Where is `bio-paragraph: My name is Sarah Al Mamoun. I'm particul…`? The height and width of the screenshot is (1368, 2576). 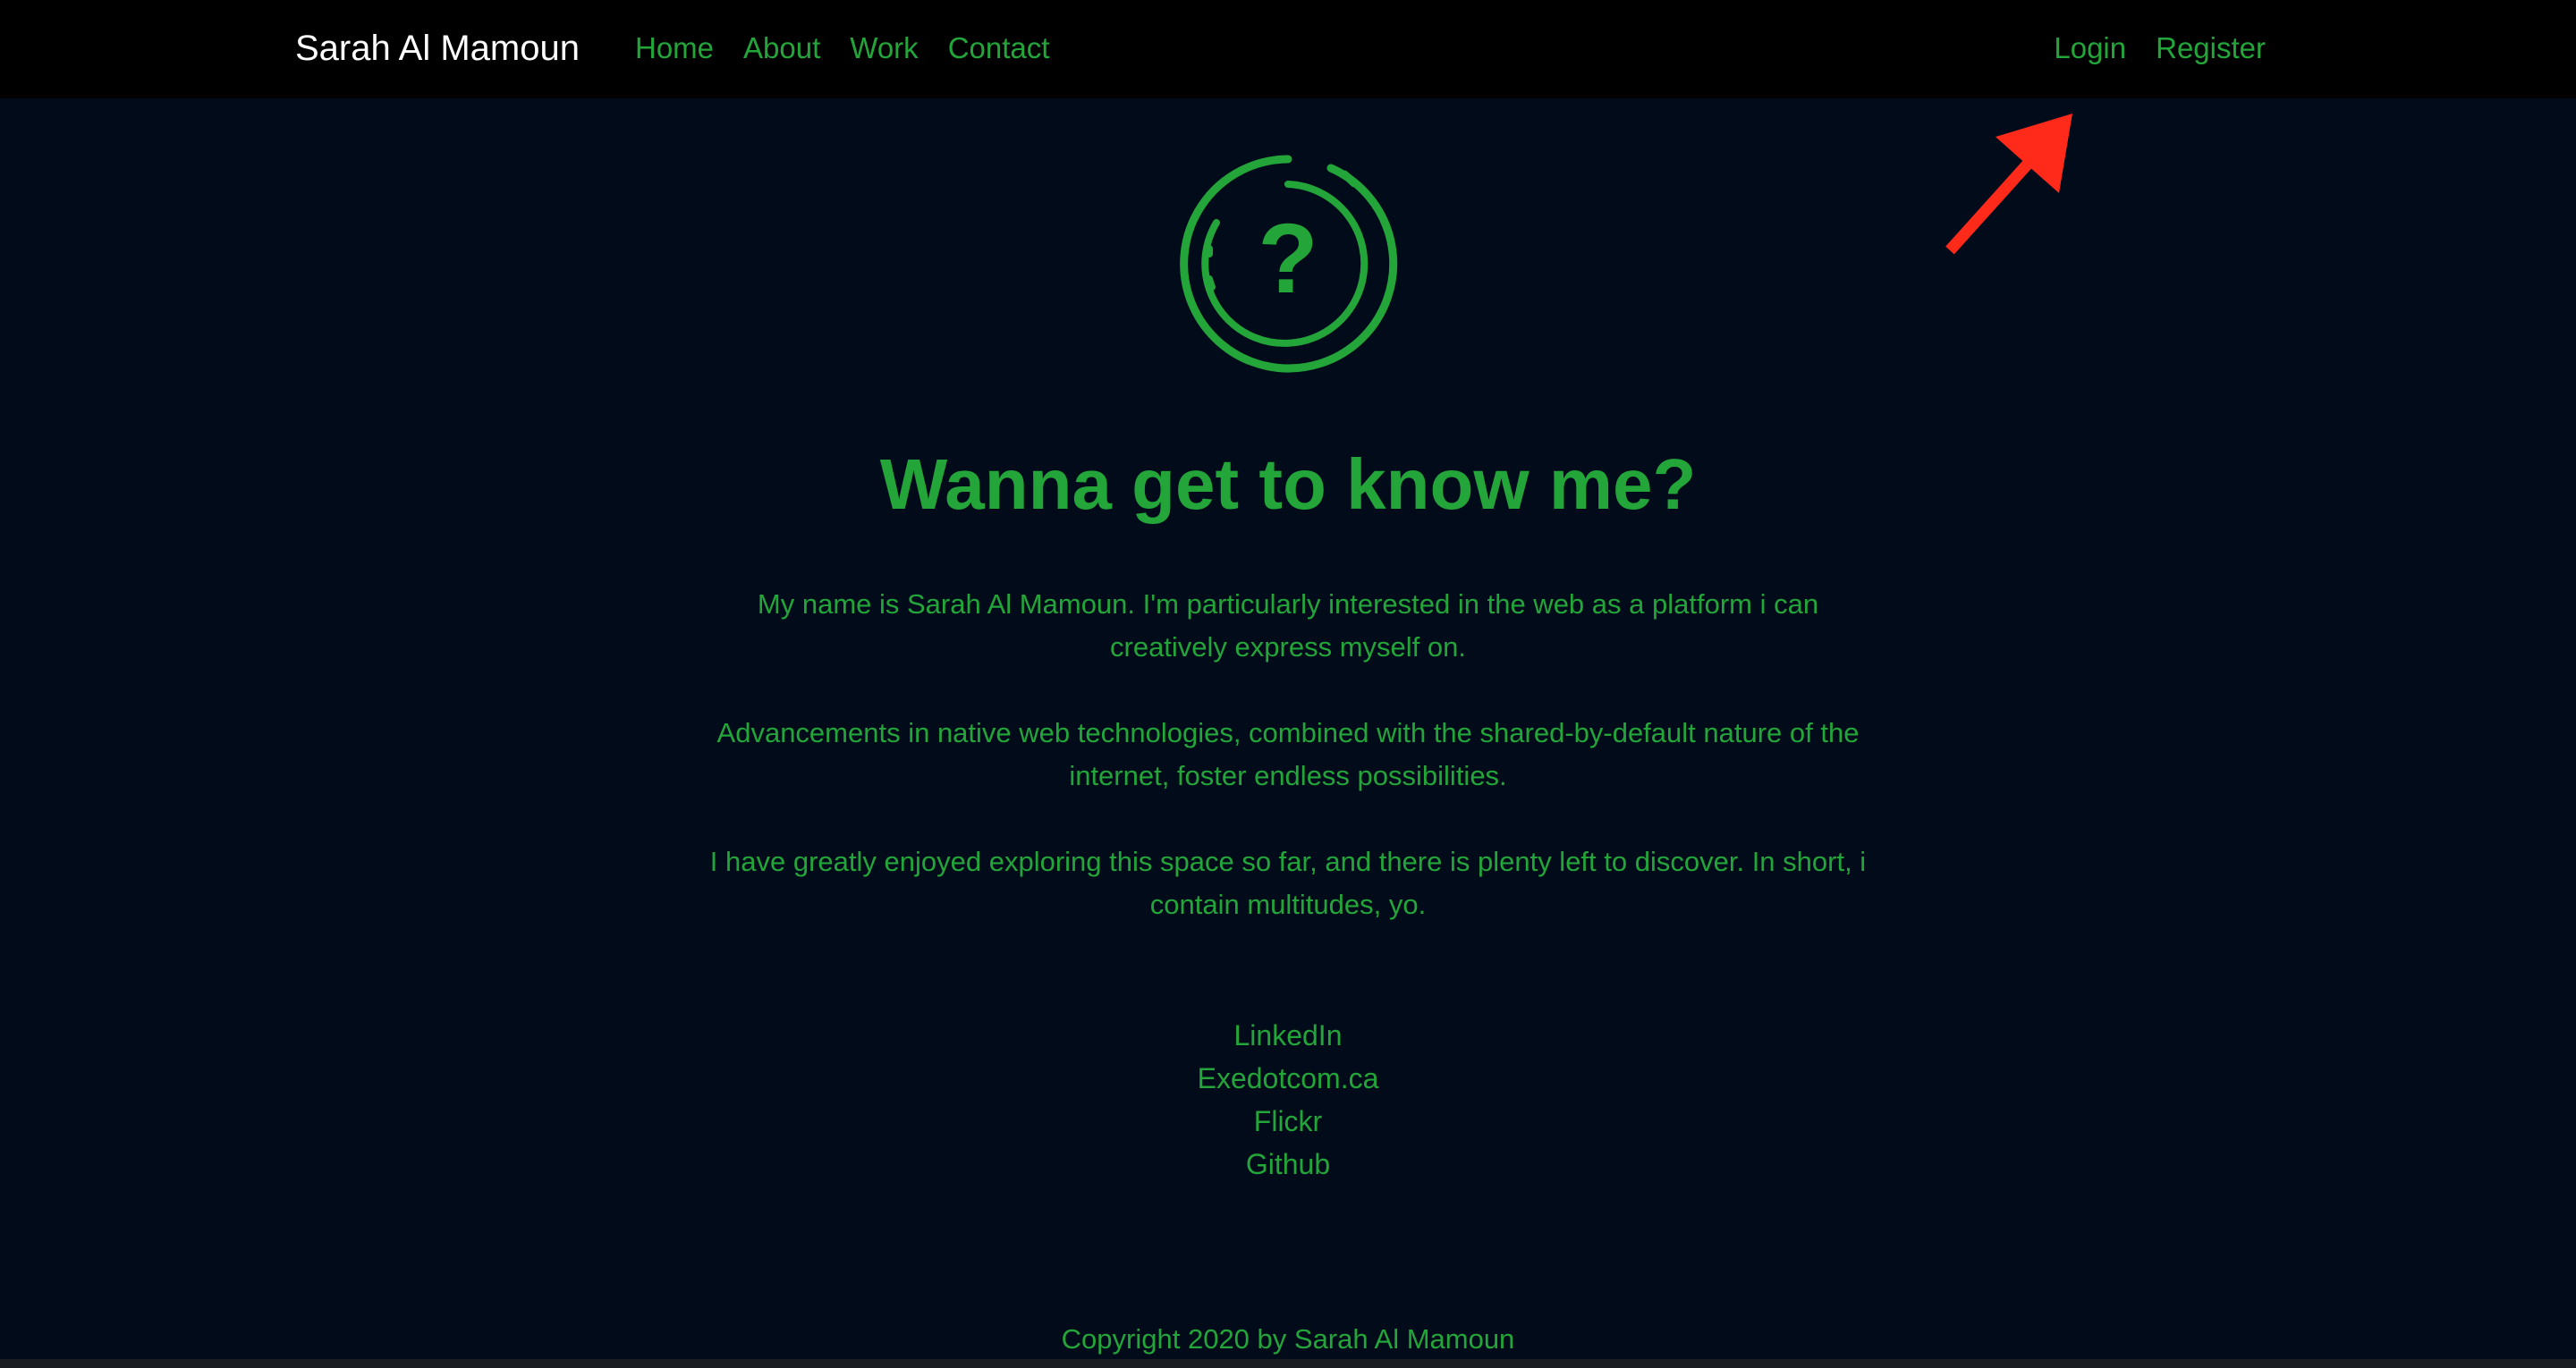
bio-paragraph: My name is Sarah Al Mamoun. I'm particul… is located at coordinates (1288, 625).